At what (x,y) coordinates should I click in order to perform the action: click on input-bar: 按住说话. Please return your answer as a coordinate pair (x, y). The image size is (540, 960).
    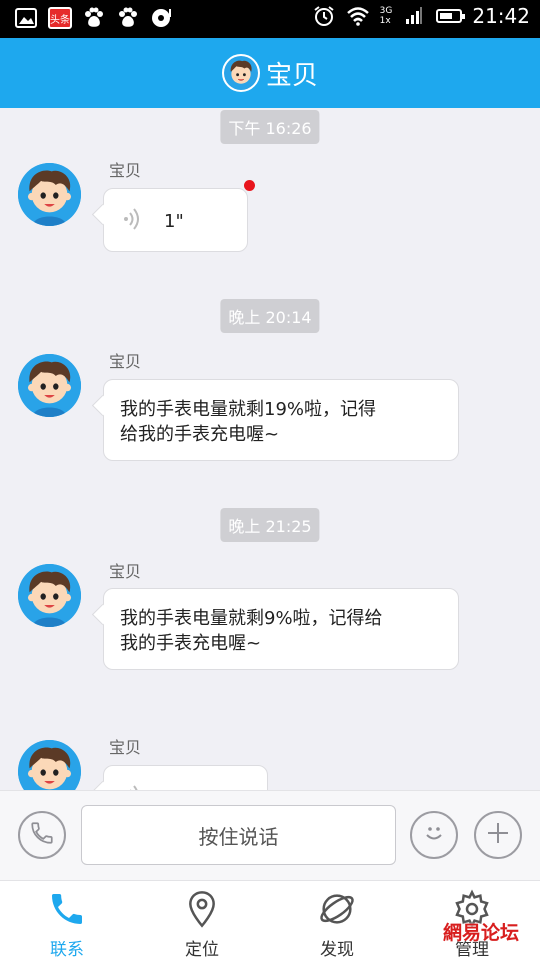
    Looking at the image, I should click on (270, 835).